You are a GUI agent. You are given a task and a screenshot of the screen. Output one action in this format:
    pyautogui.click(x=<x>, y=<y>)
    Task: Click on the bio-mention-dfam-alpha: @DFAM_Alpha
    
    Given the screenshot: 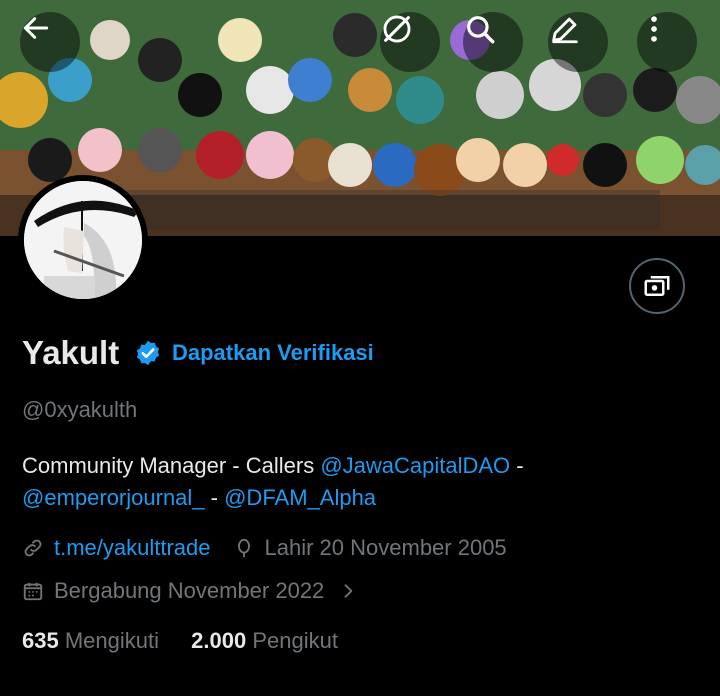 What is the action you would take?
    pyautogui.click(x=300, y=497)
    